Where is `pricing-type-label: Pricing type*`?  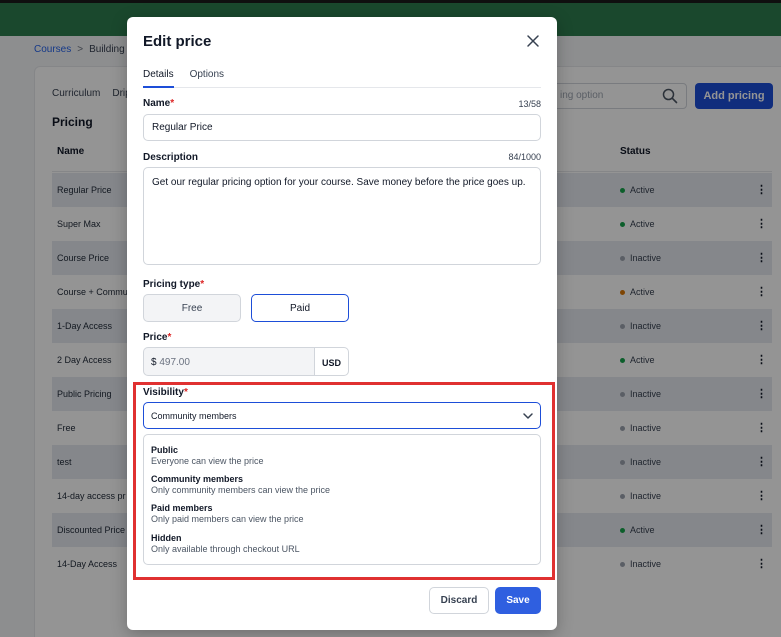 pricing-type-label: Pricing type* is located at coordinates (173, 284).